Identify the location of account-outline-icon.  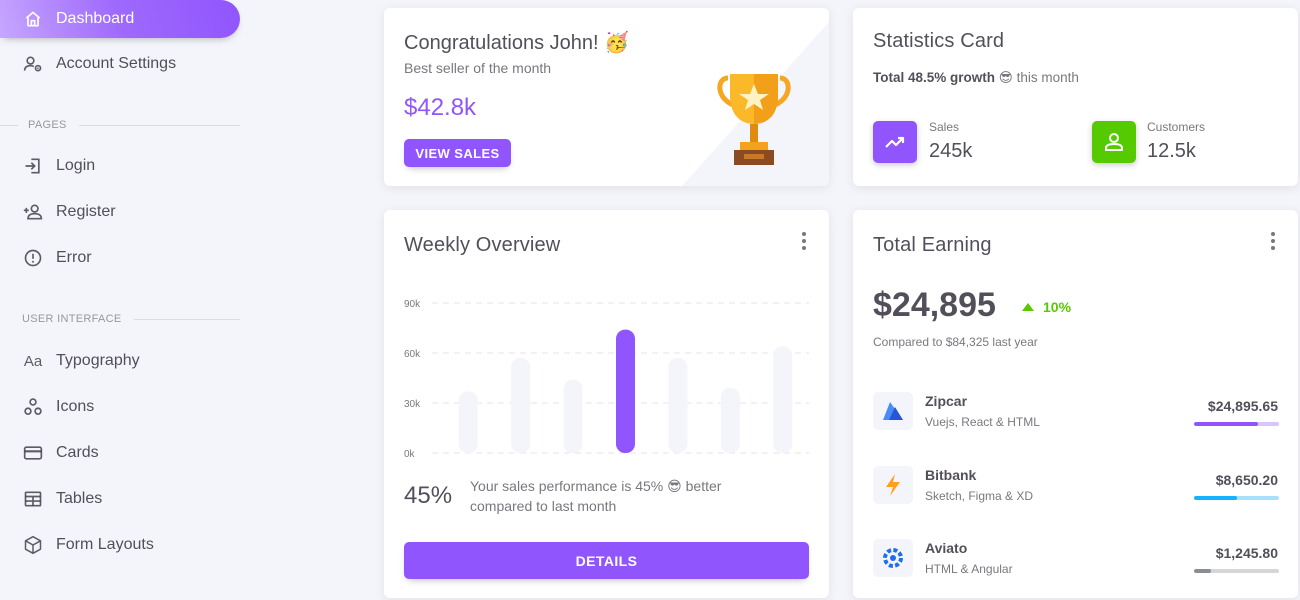
(1114, 142).